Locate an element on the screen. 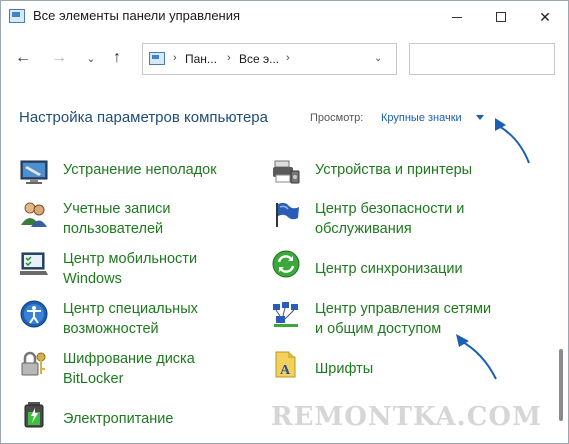  item-devices-printers: Устройства и принтеры is located at coordinates (401, 179).